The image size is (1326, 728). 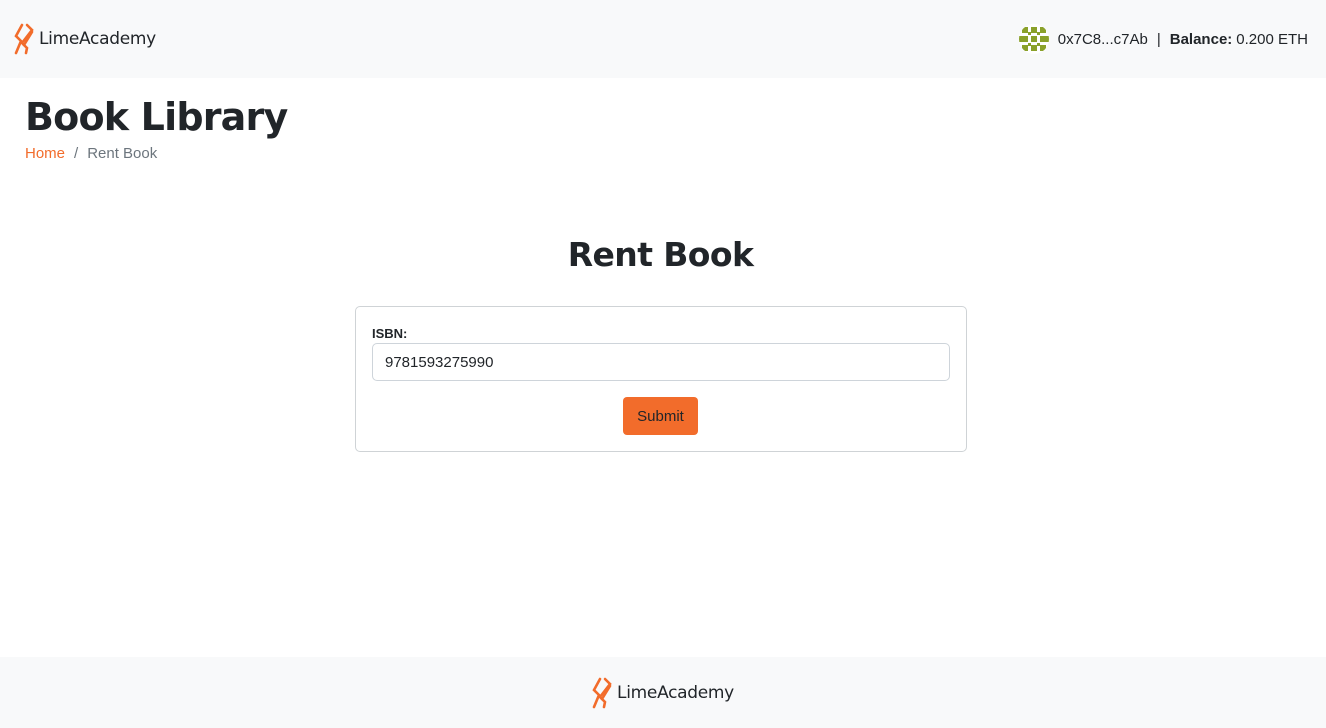 I want to click on footer: LimeAcademy, so click(x=663, y=692).